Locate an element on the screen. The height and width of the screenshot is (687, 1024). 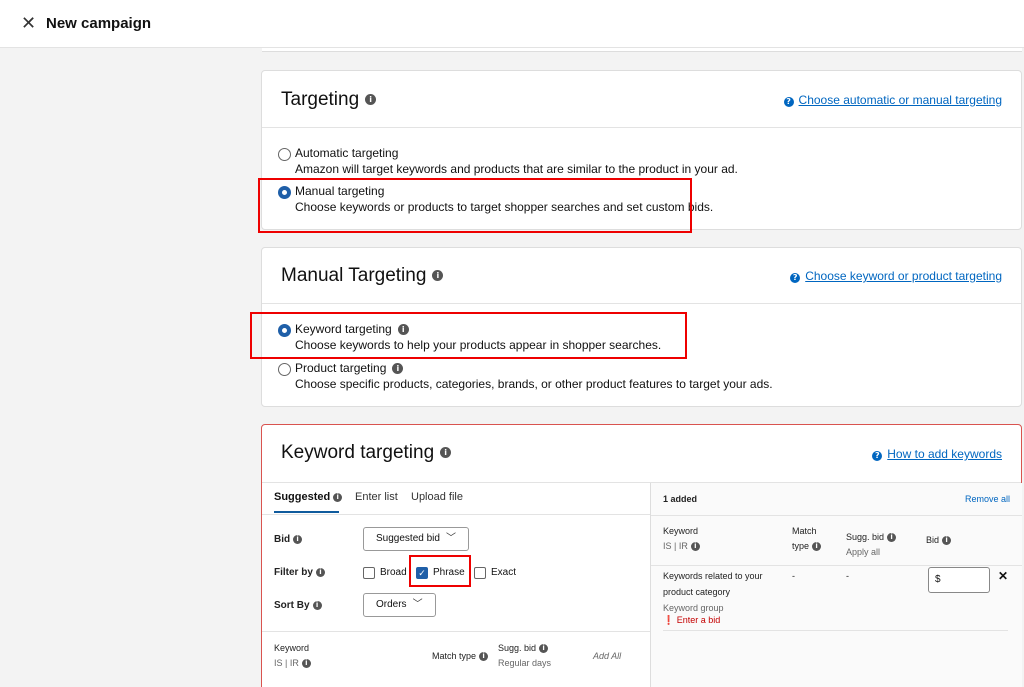
previous-section-edge is located at coordinates (642, 50).